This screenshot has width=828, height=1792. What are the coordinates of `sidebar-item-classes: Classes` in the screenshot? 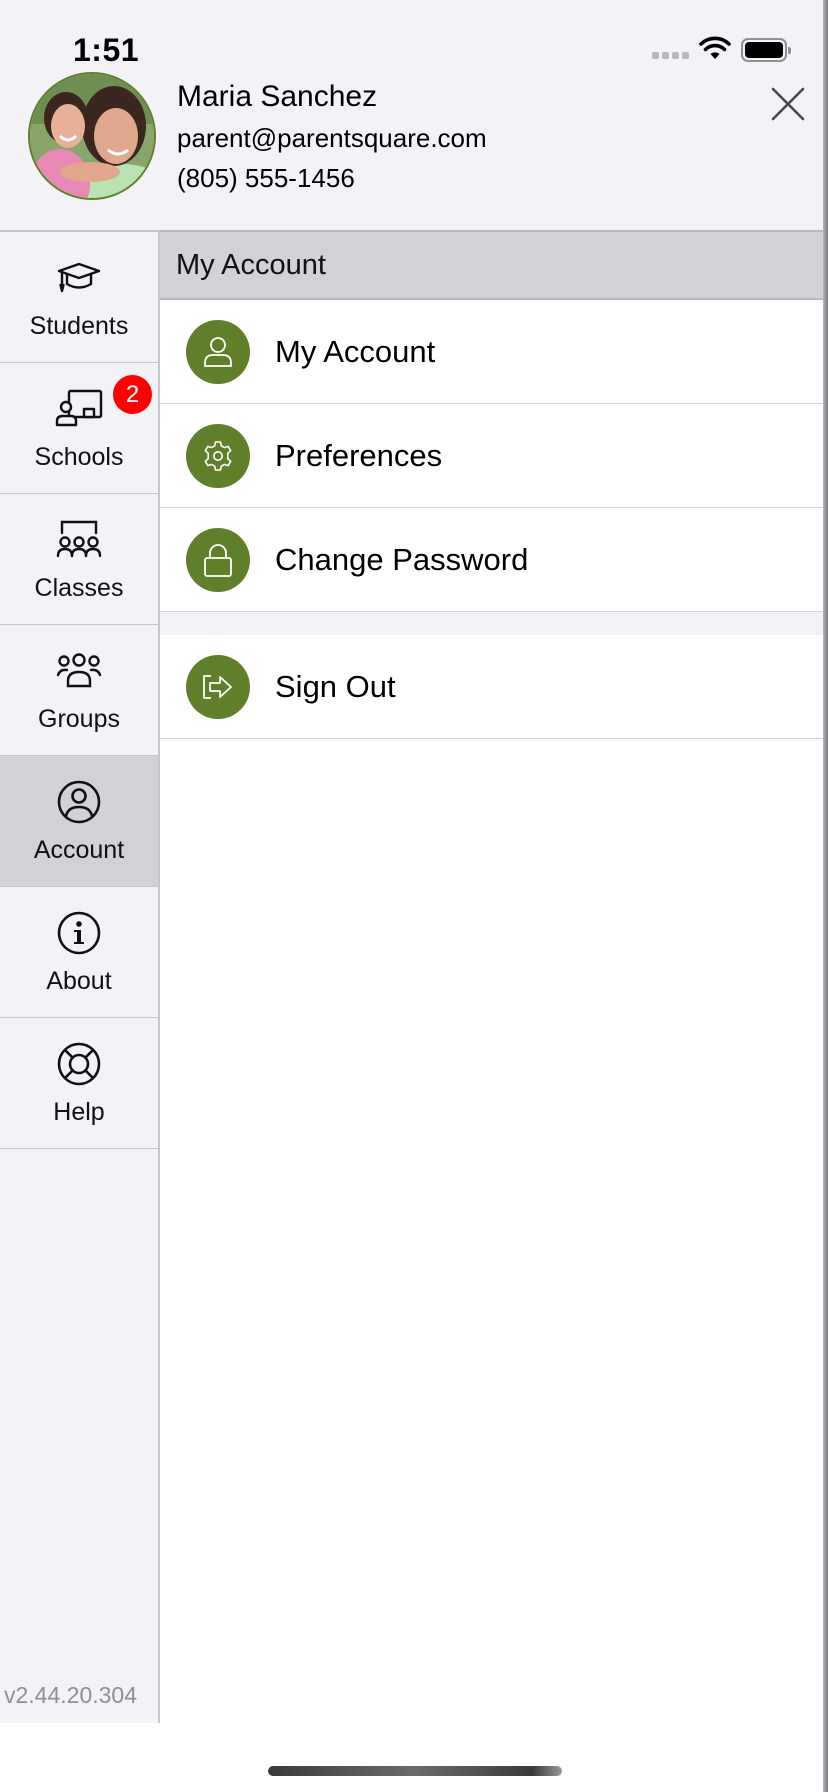 It's located at (79, 559).